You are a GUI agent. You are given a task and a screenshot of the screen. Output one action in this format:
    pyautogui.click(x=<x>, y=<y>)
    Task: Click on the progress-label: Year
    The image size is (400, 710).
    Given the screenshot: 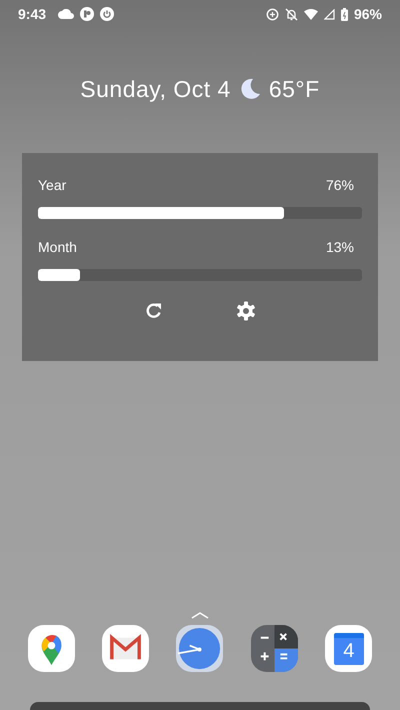 What is the action you would take?
    pyautogui.click(x=52, y=185)
    